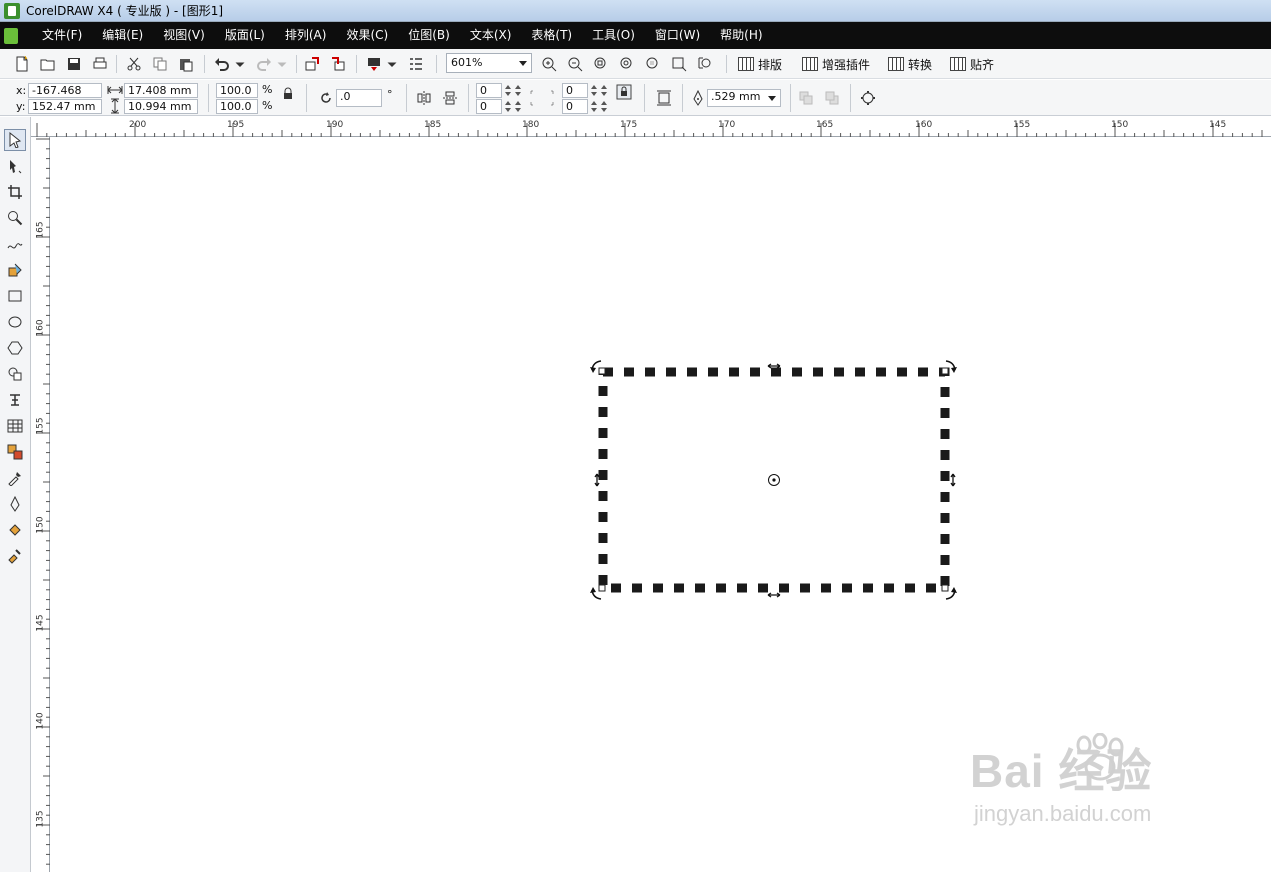 The height and width of the screenshot is (872, 1271). I want to click on interactive-blend-tool-icon, so click(15, 452).